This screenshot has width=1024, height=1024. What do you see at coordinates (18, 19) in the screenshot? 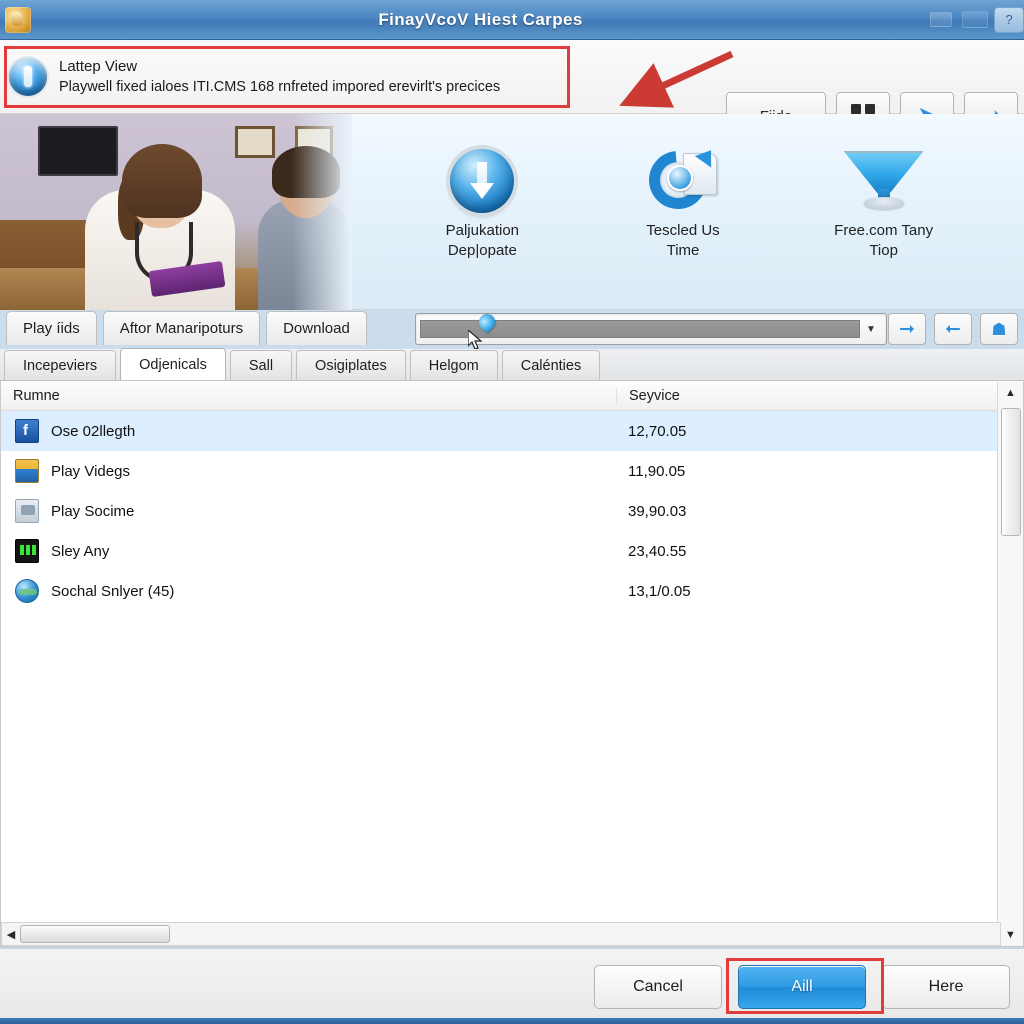
I see `app-icon` at bounding box center [18, 19].